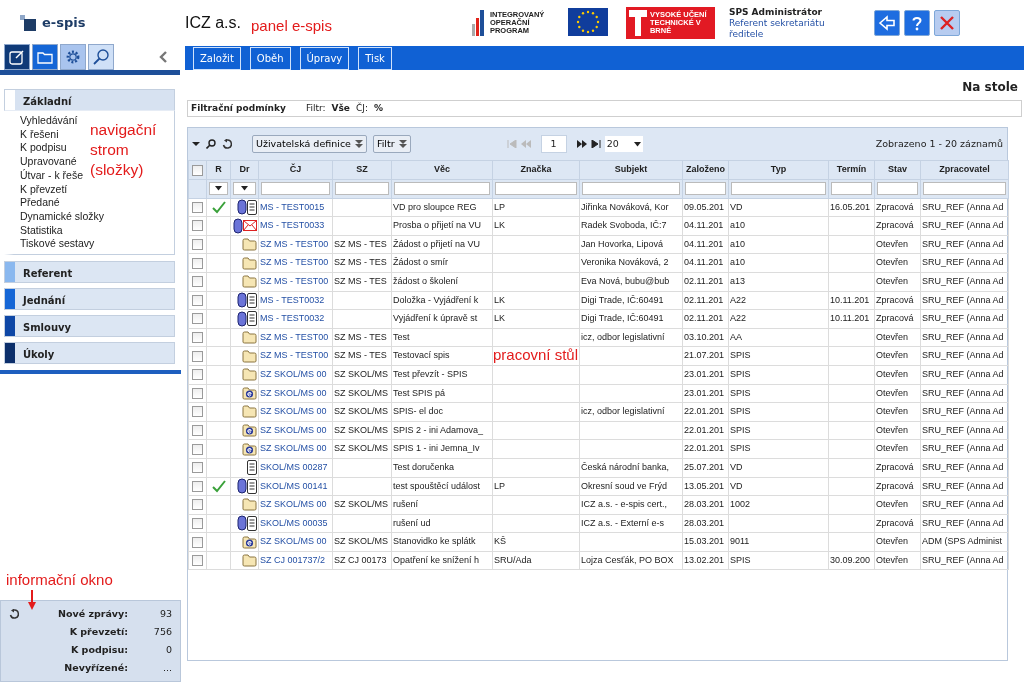 The image size is (1024, 682). I want to click on column-header: Založeno, so click(705, 170).